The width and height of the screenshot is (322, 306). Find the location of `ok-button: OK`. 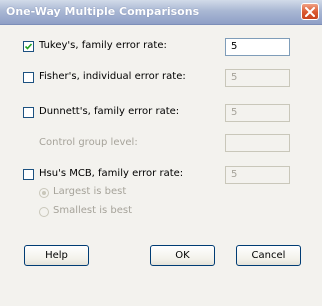

ok-button: OK is located at coordinates (182, 255).